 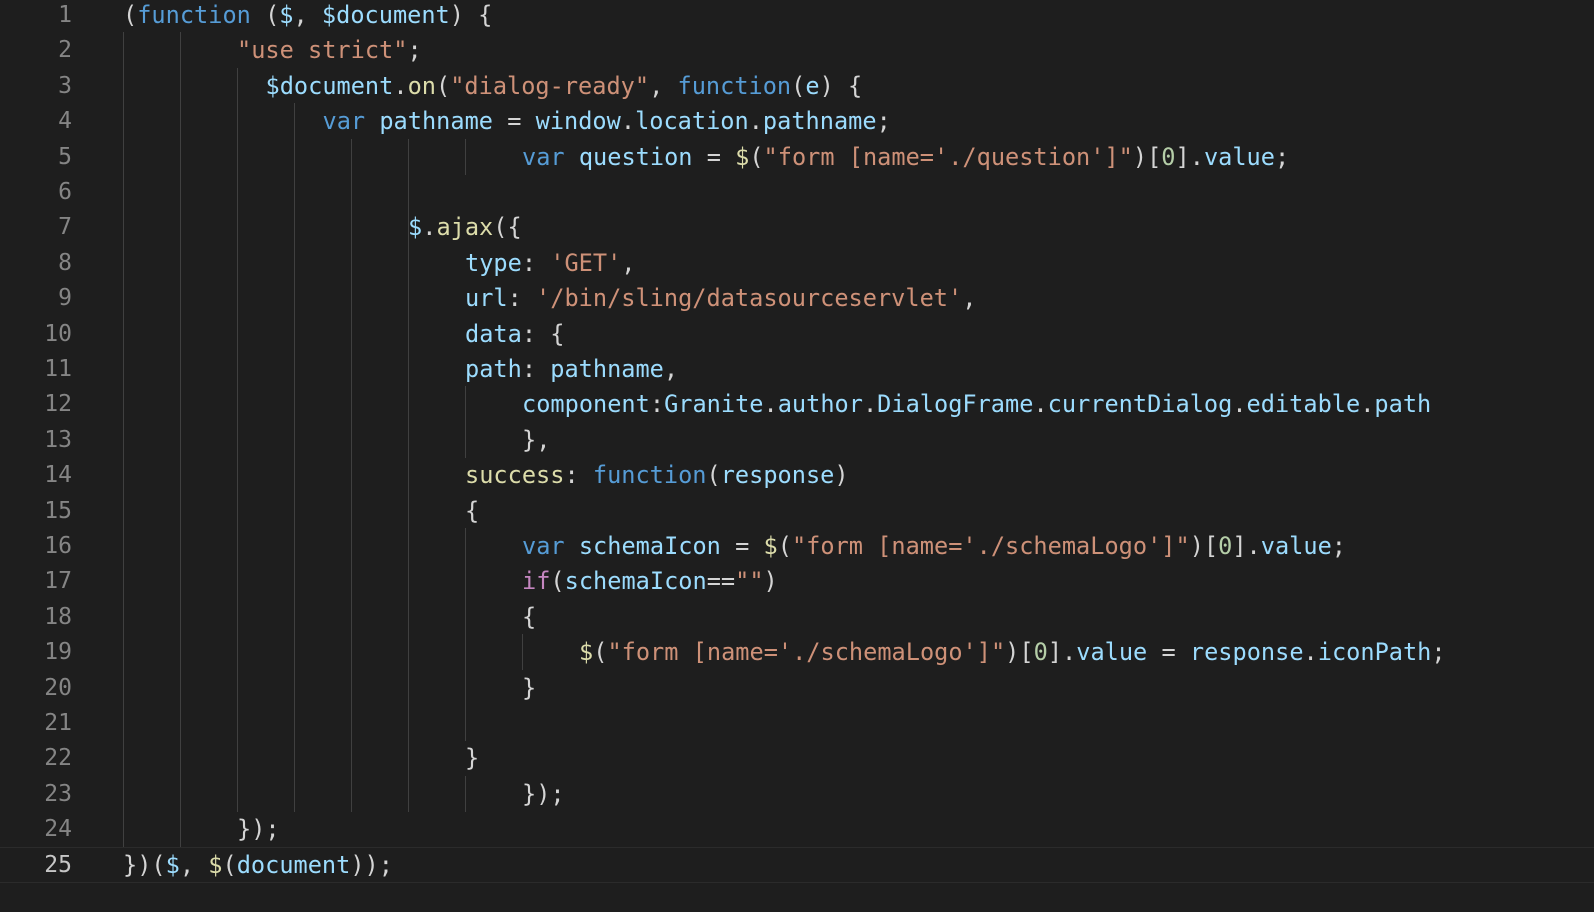 I want to click on code-text: });, so click(x=543, y=794).